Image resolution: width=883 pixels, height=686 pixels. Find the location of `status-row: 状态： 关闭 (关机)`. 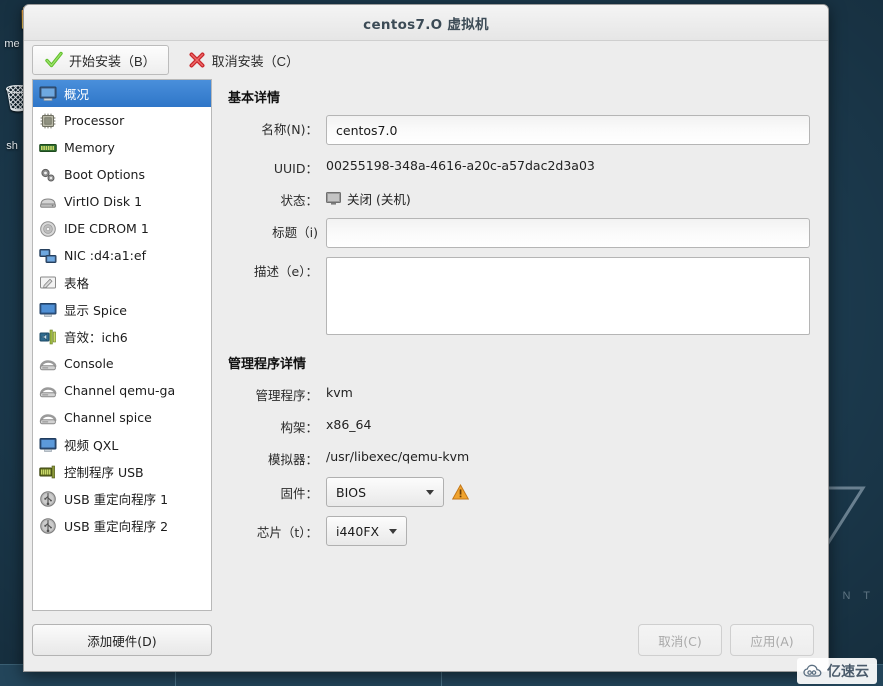

status-row: 状态： 关闭 (关机) is located at coordinates (519, 197).